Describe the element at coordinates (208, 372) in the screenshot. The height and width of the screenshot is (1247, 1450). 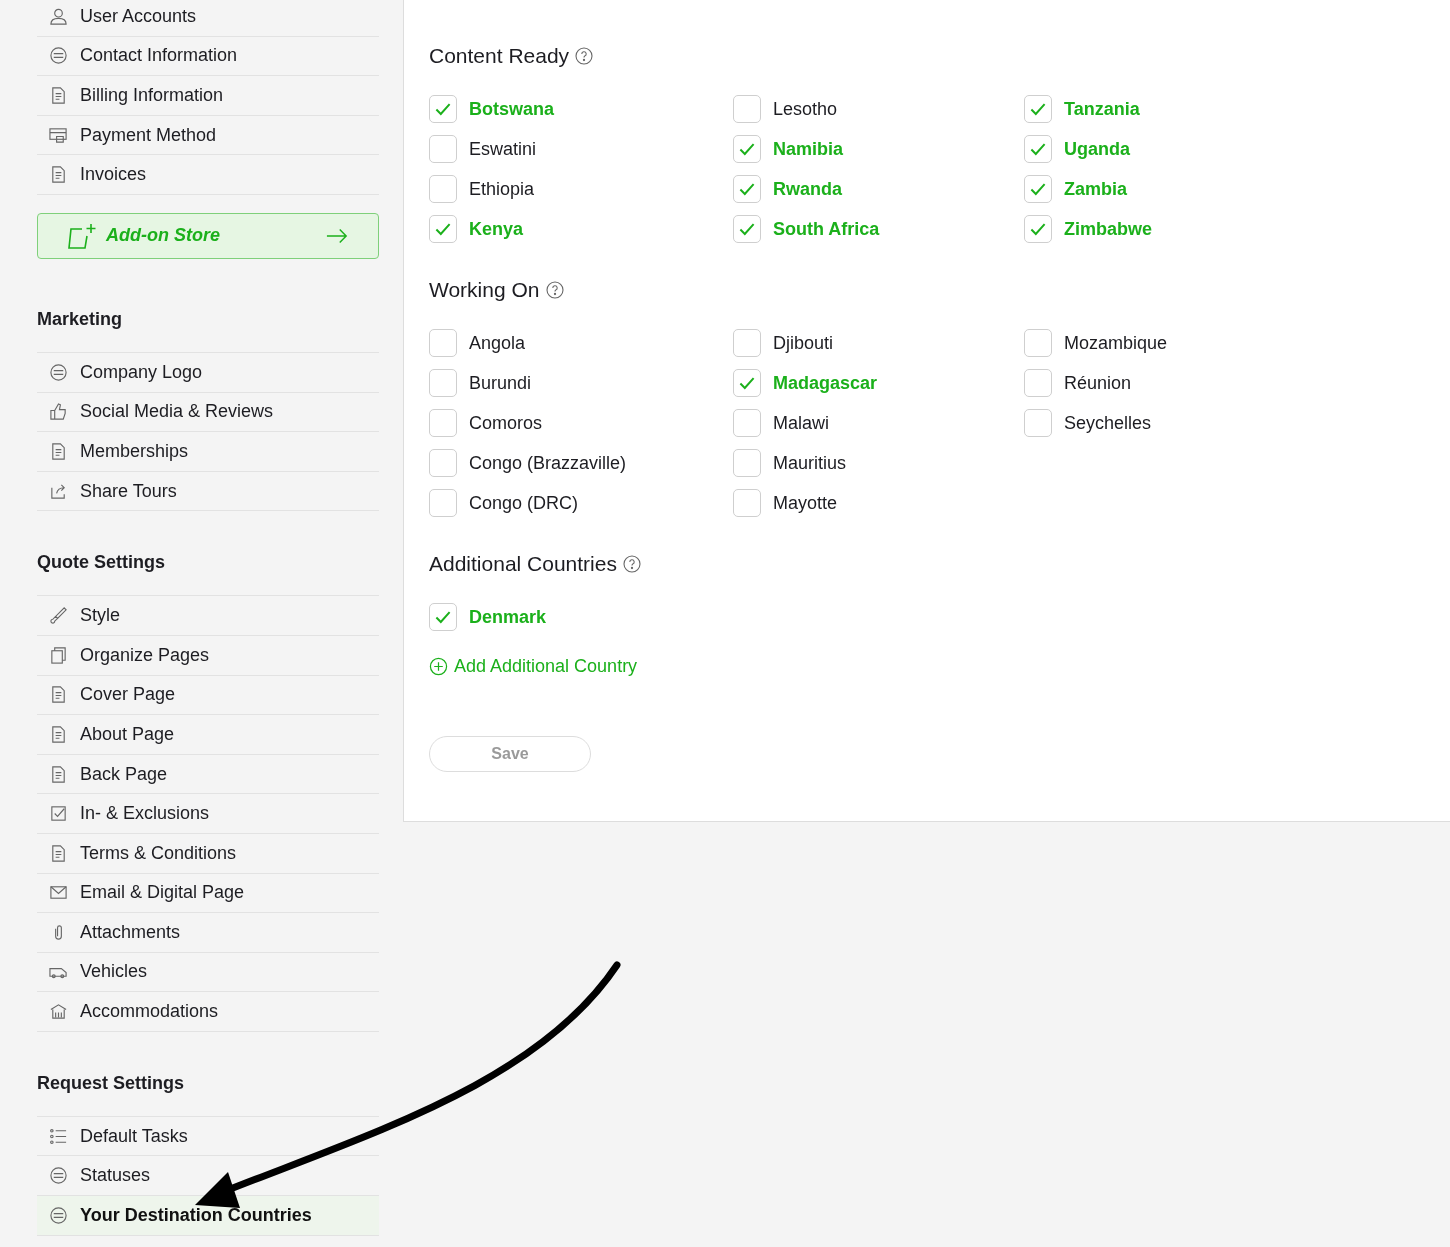
I see `sidebar-item: Company Logo` at that location.